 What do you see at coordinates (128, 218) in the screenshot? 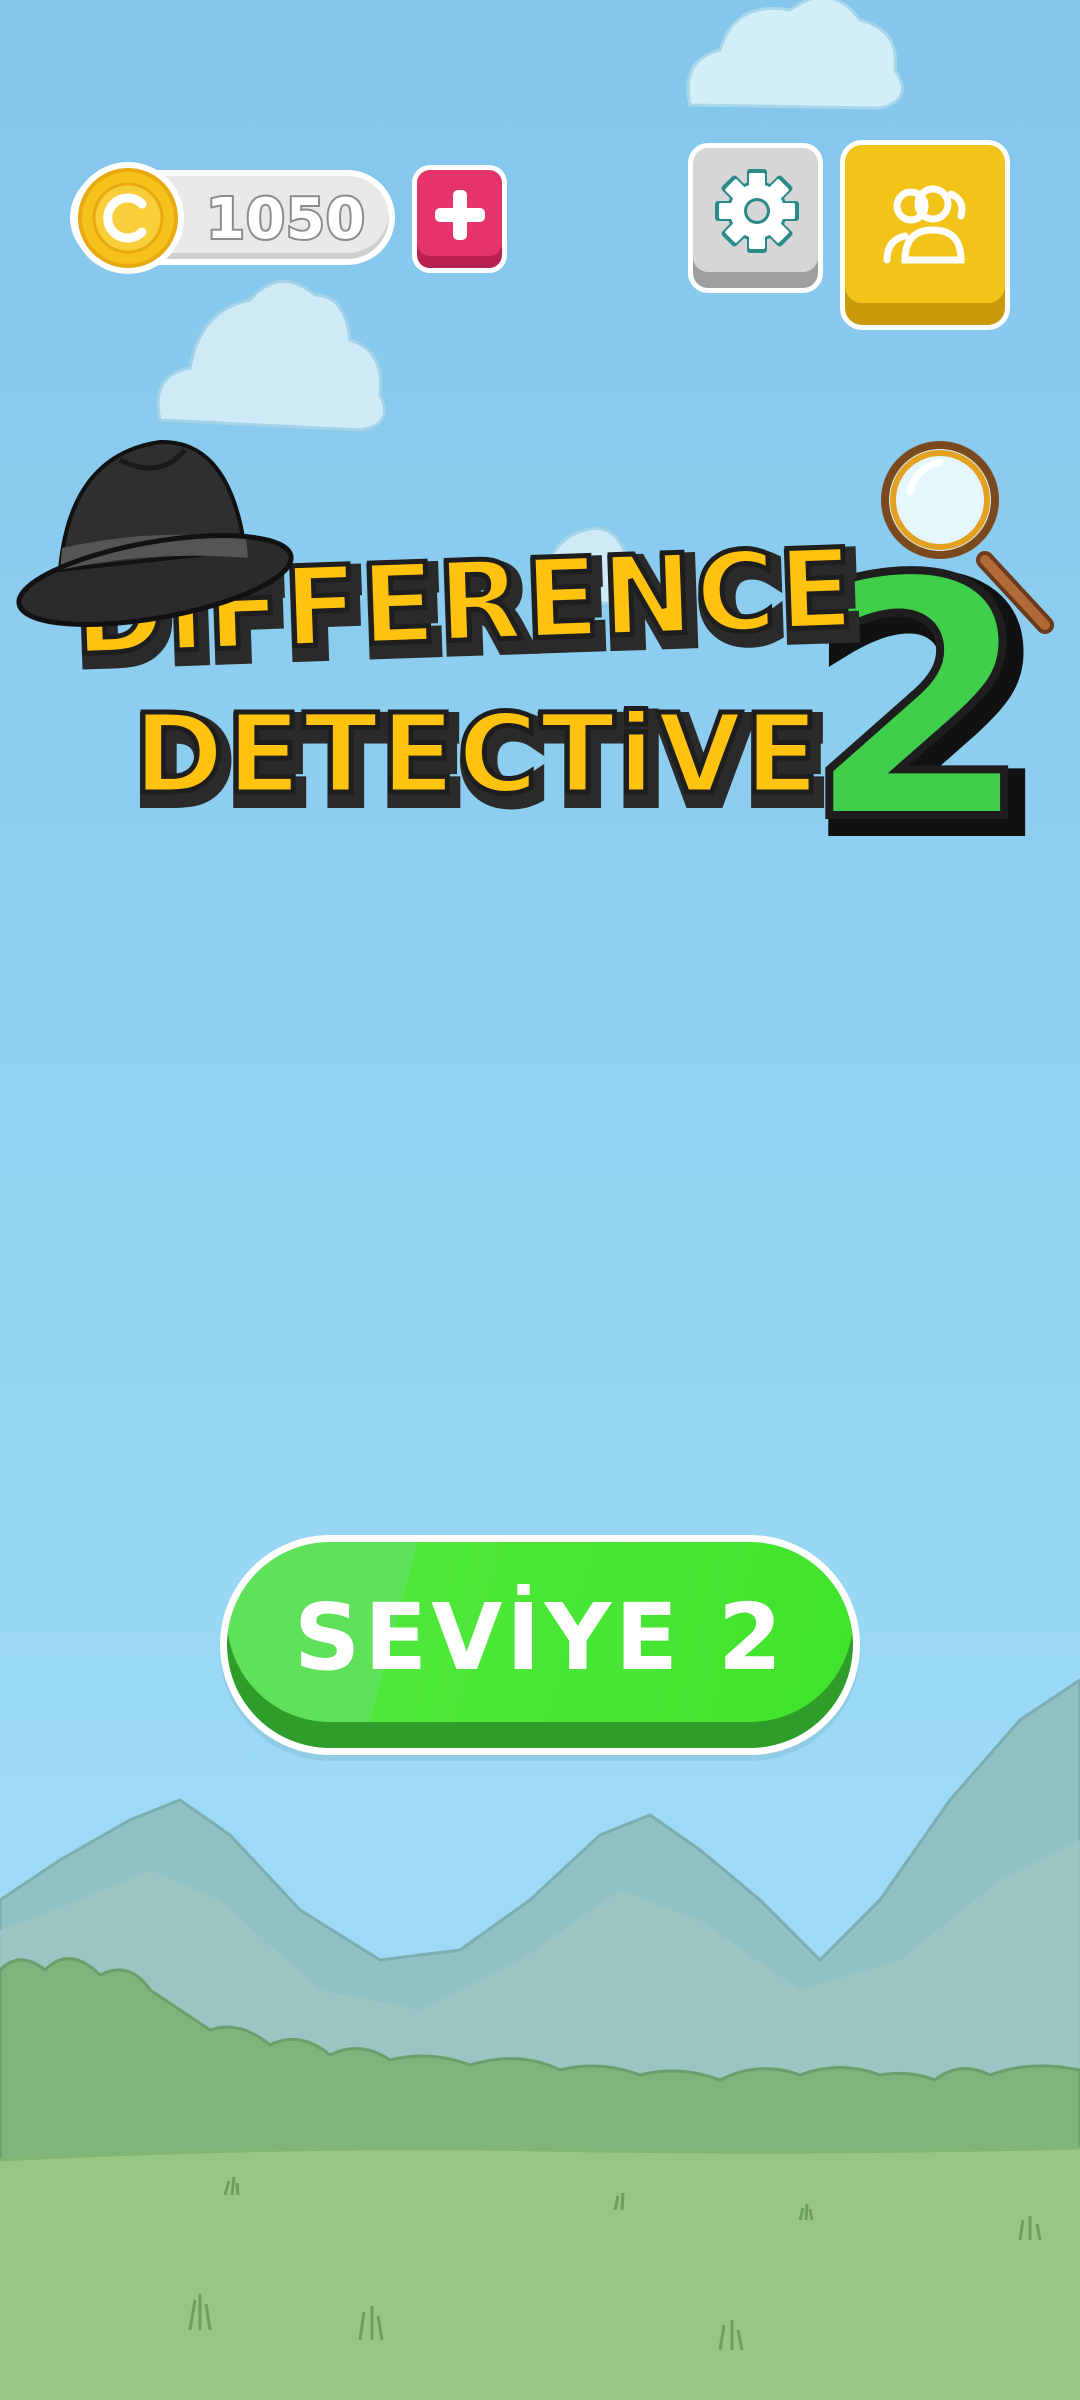
I see `coin-icon` at bounding box center [128, 218].